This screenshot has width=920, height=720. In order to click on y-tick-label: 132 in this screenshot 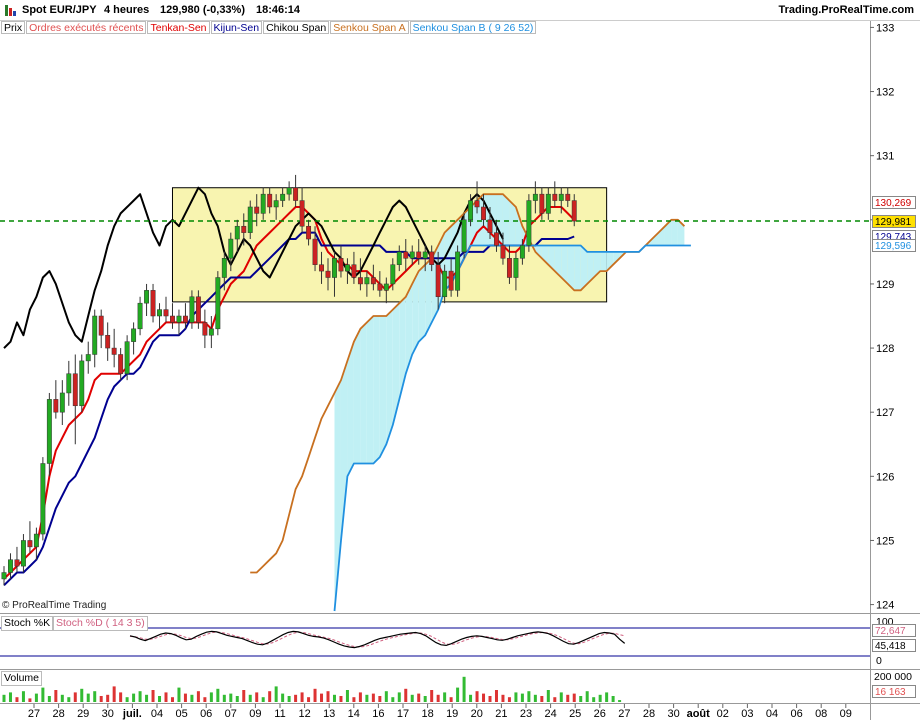, I will do `click(885, 93)`.